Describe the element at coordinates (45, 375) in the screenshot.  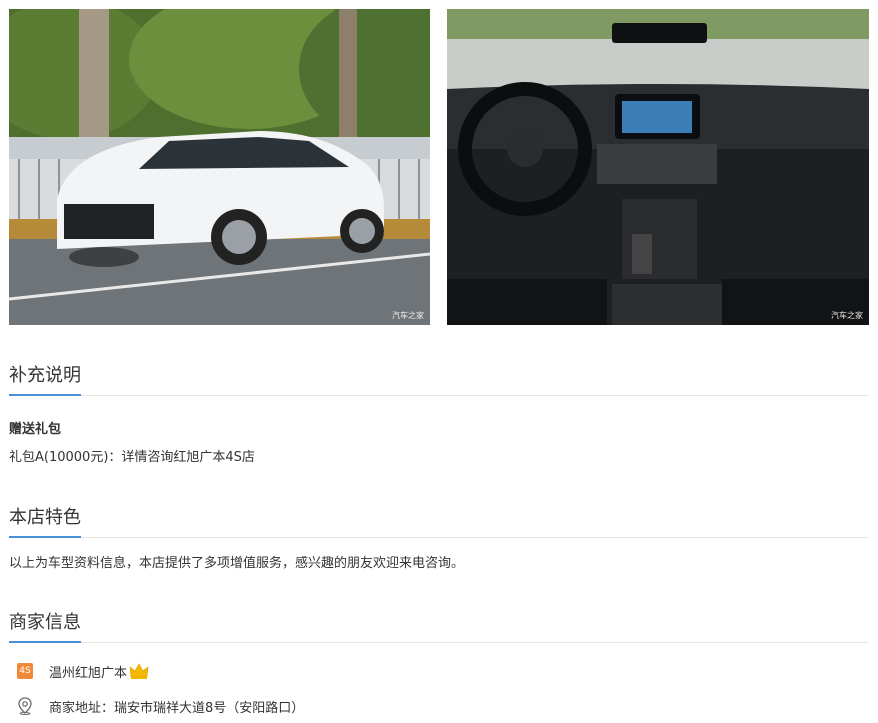
I see `section-title: 补充说明` at that location.